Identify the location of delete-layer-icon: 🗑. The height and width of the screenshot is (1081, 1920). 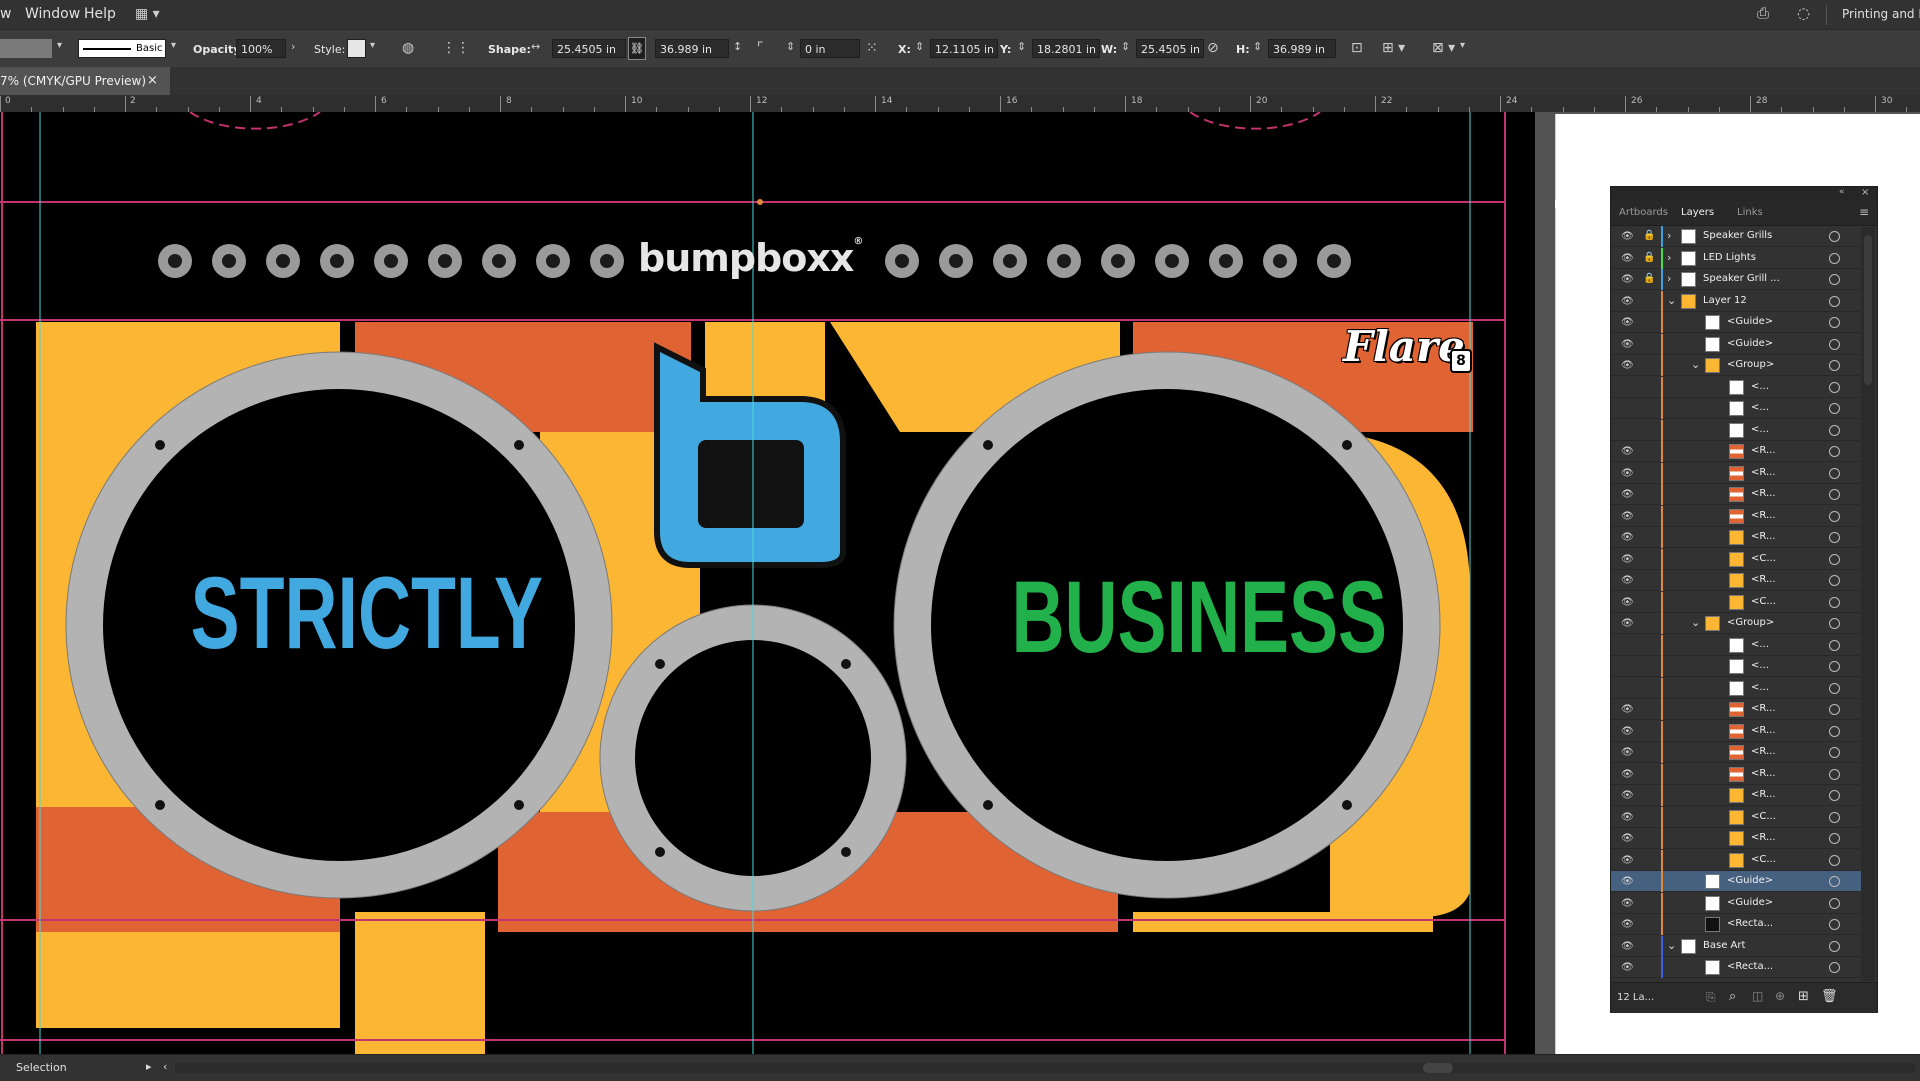
(1829, 996).